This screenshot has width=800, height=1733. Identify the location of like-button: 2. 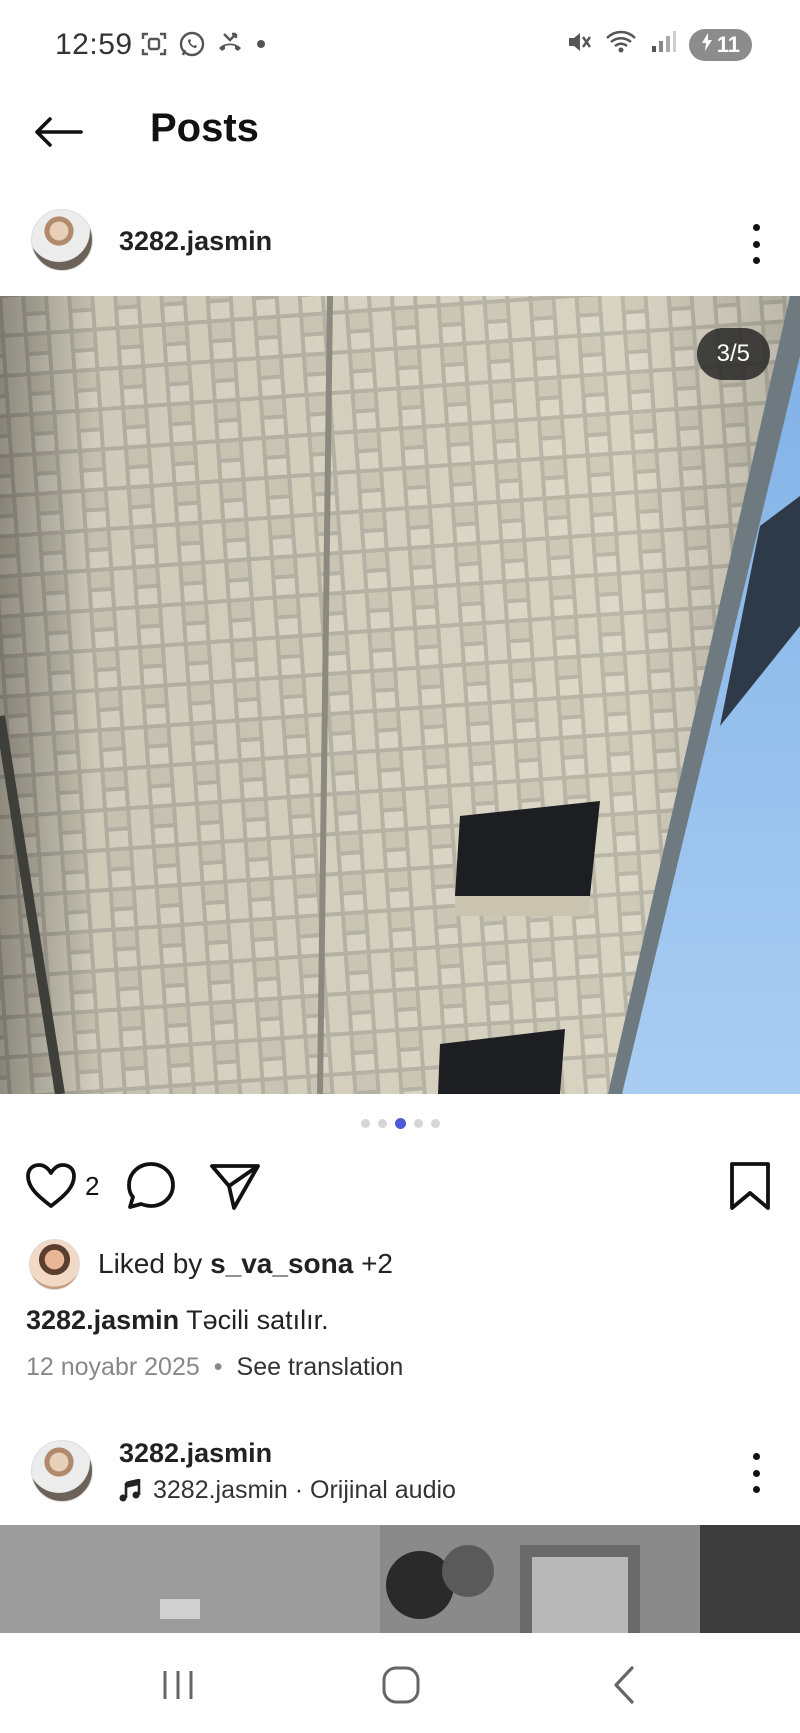
(62, 1186).